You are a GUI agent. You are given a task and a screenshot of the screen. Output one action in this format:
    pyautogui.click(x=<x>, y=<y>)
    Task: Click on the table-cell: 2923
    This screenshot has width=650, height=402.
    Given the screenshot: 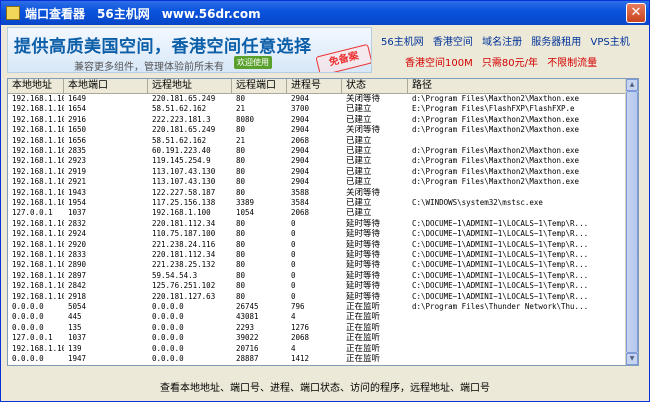 What is the action you would take?
    pyautogui.click(x=77, y=161)
    